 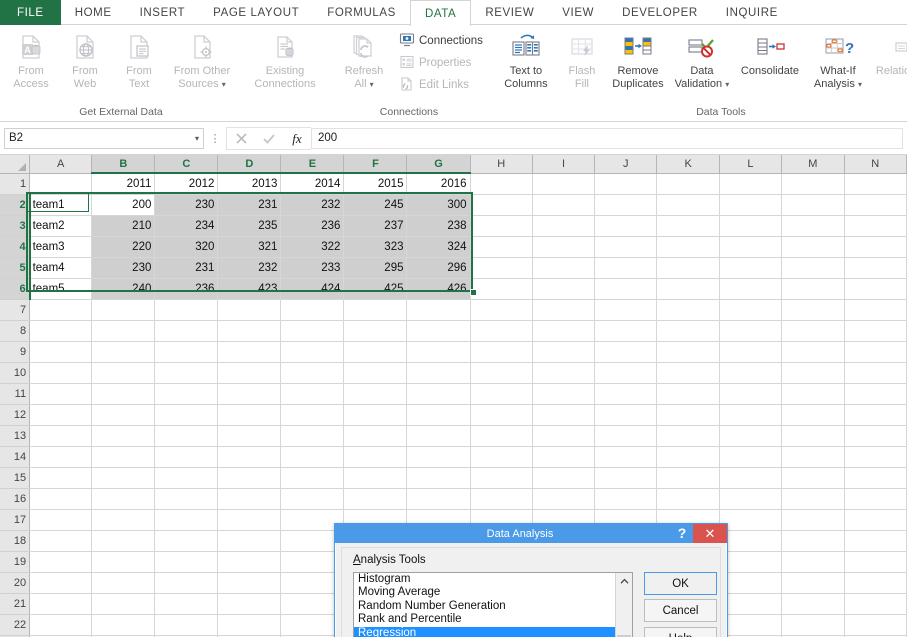 I want to click on cell-B13, so click(x=123, y=436).